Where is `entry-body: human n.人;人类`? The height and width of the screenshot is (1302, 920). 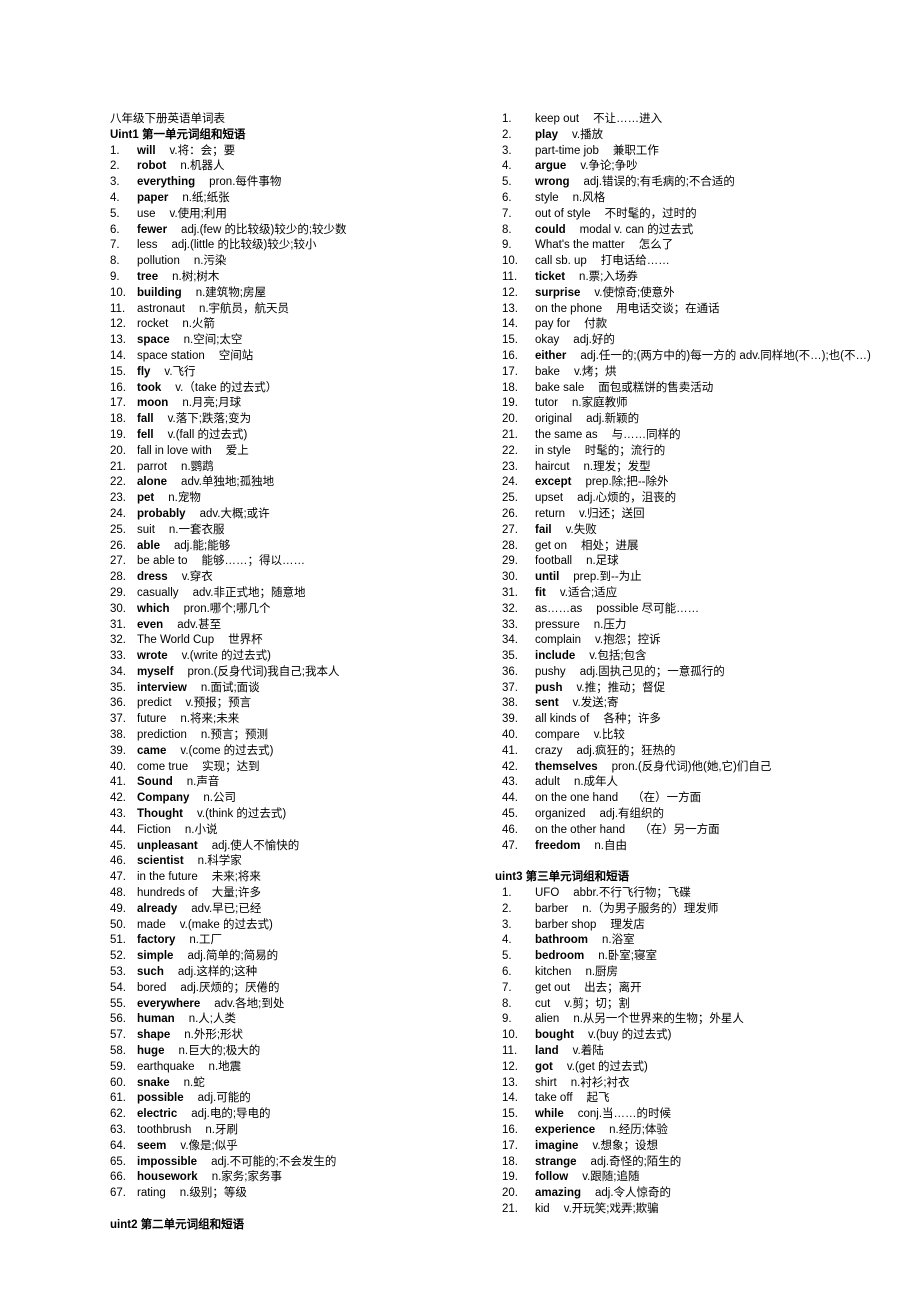
entry-body: human n.人;人类 is located at coordinates (316, 1020).